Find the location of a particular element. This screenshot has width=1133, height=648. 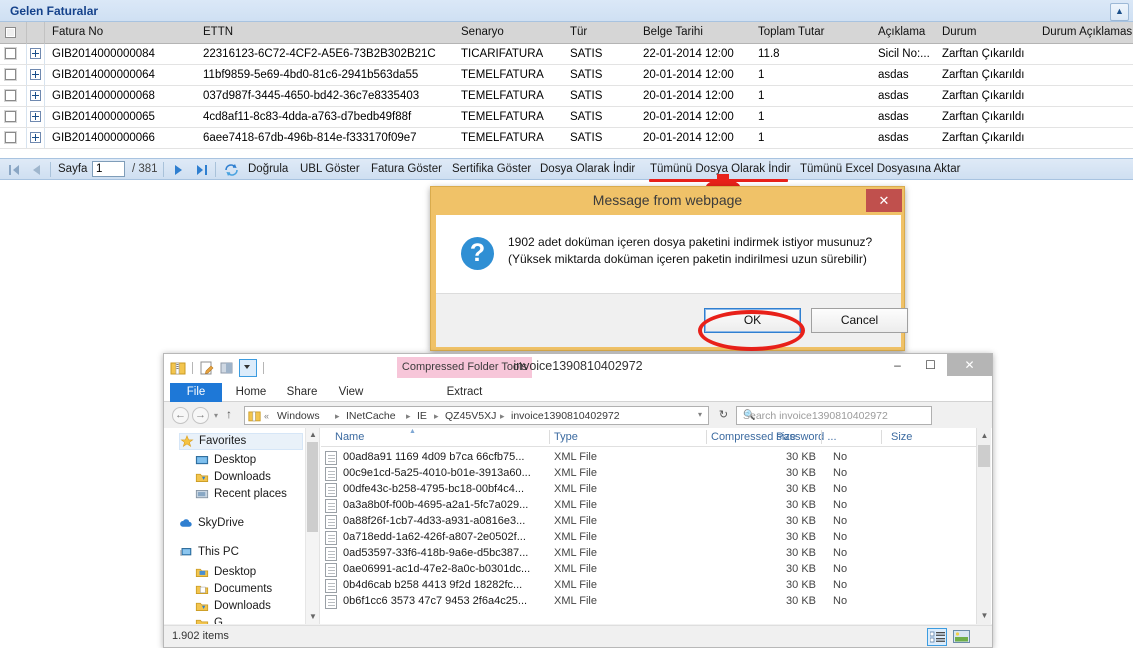

sidebar-item-favorites: Favorites is located at coordinates (241, 441).